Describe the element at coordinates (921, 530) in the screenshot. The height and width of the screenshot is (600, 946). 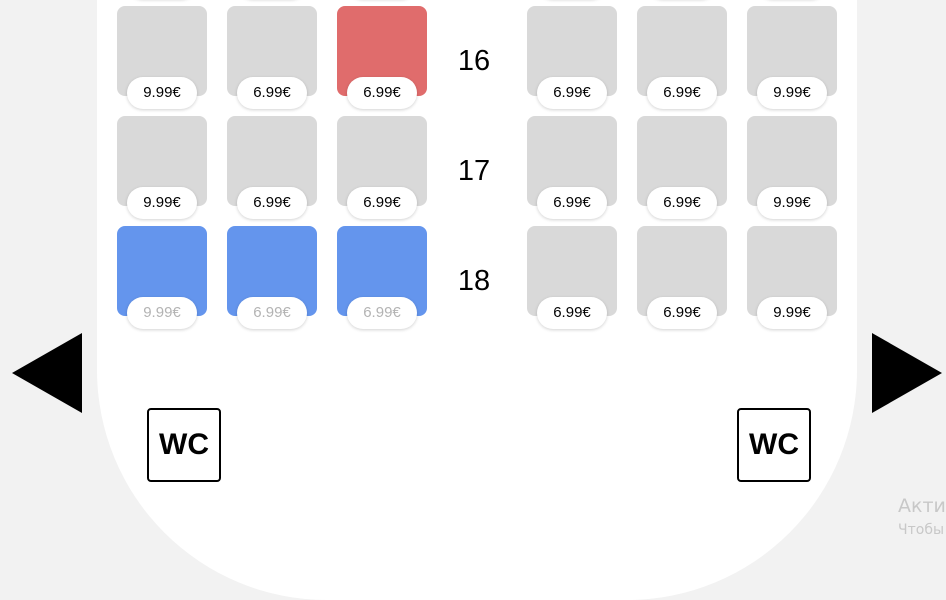
I see `watermark-line-2: Чтобы` at that location.